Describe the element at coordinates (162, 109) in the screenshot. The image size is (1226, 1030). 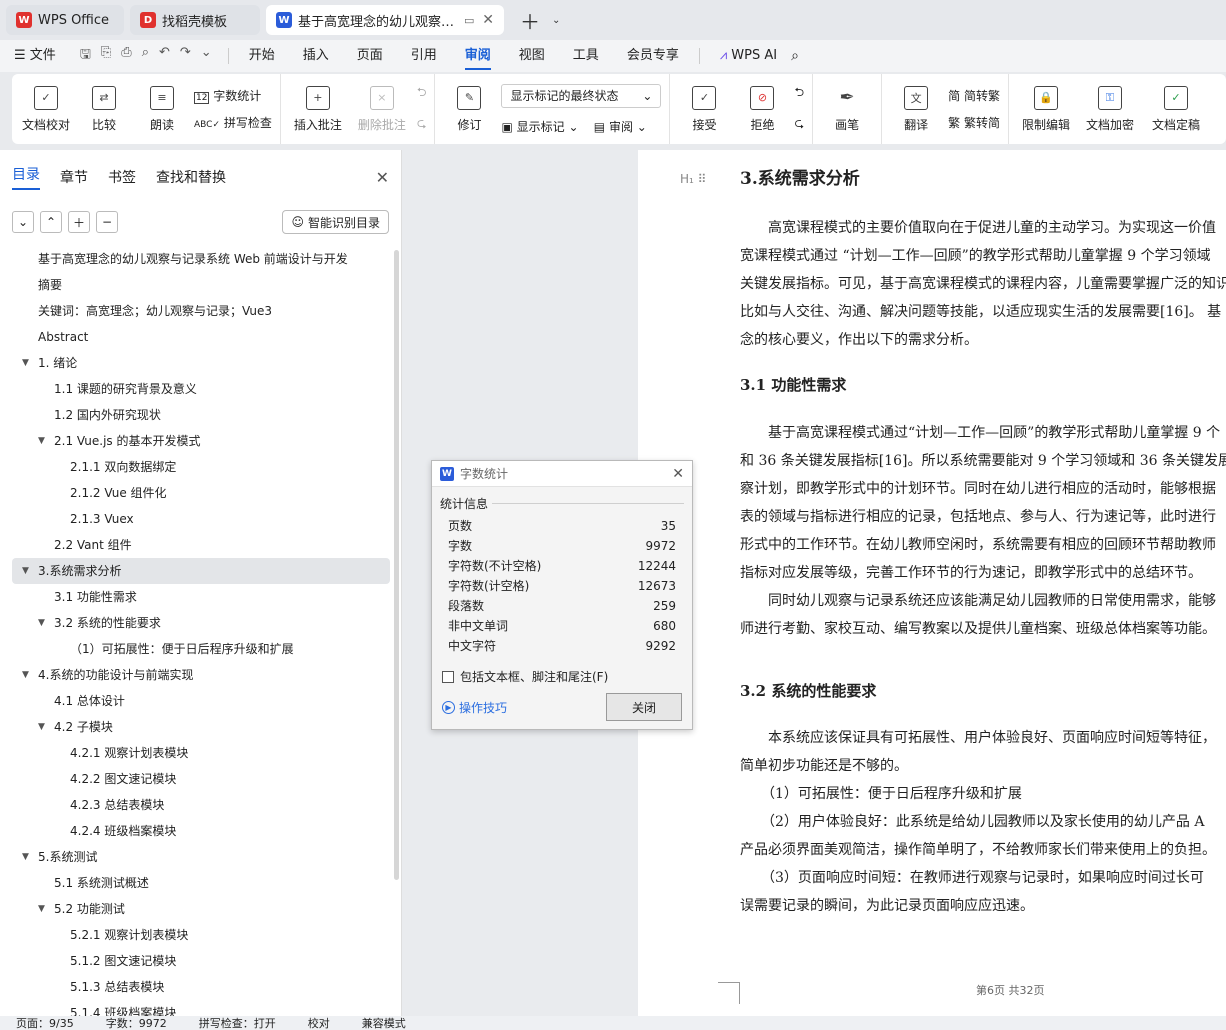
I see `read-aloud-button: ≡ 朗读` at that location.